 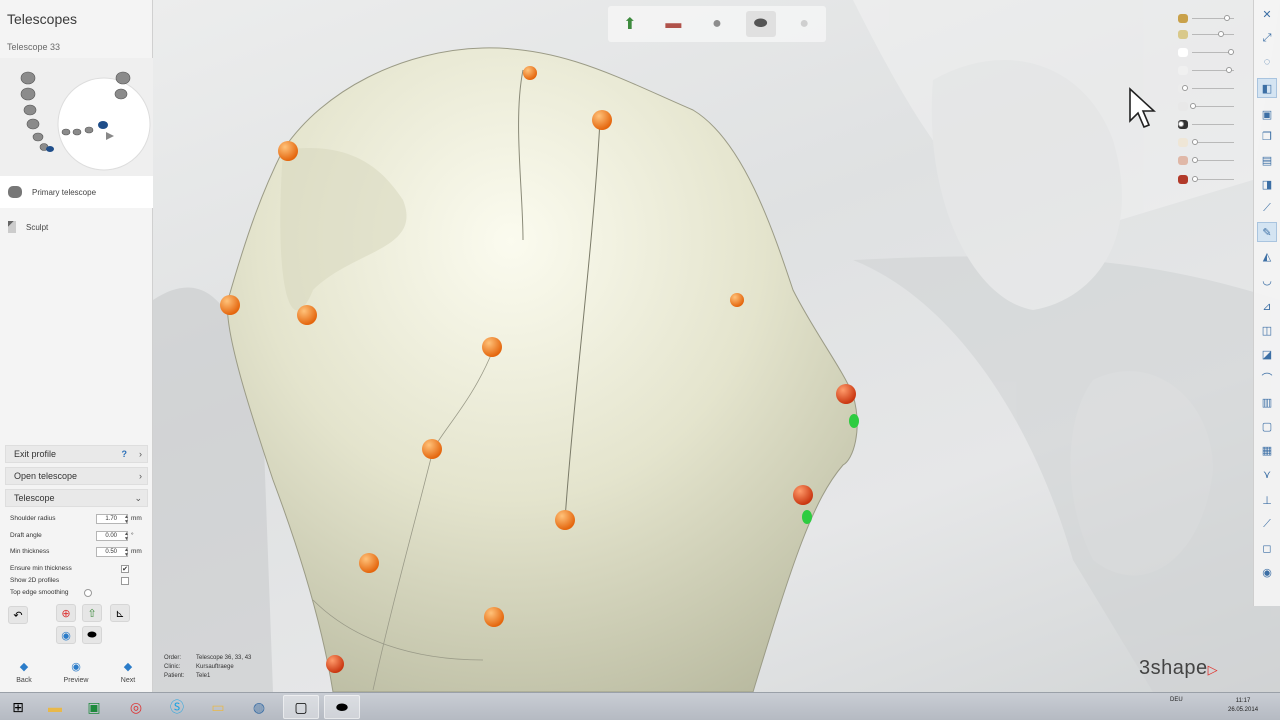 I want to click on system-tray: DEU, so click(x=1176, y=700).